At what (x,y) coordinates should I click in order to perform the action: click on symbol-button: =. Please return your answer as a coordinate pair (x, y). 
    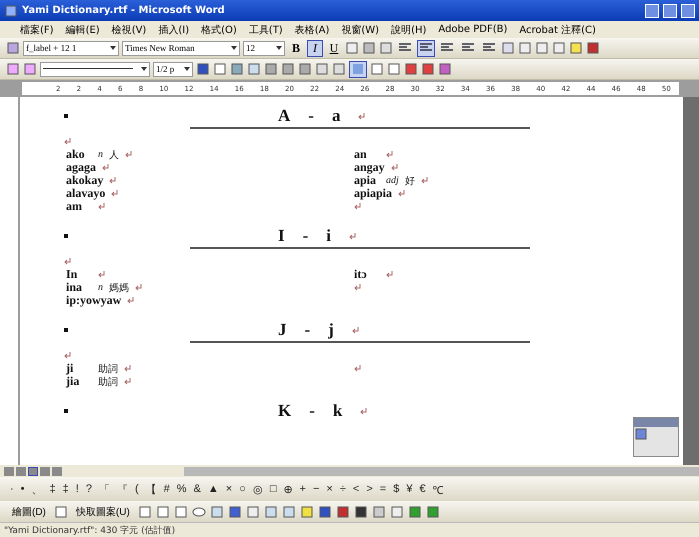
    Looking at the image, I should click on (383, 489).